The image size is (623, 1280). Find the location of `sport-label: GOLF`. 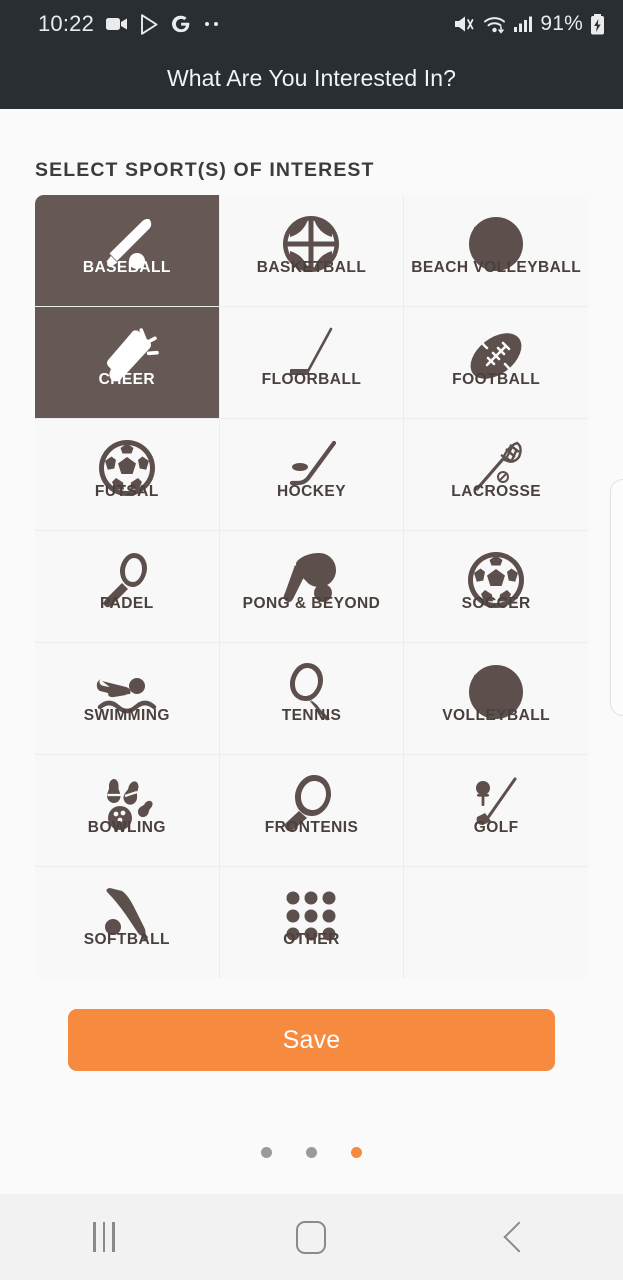

sport-label: GOLF is located at coordinates (496, 827).